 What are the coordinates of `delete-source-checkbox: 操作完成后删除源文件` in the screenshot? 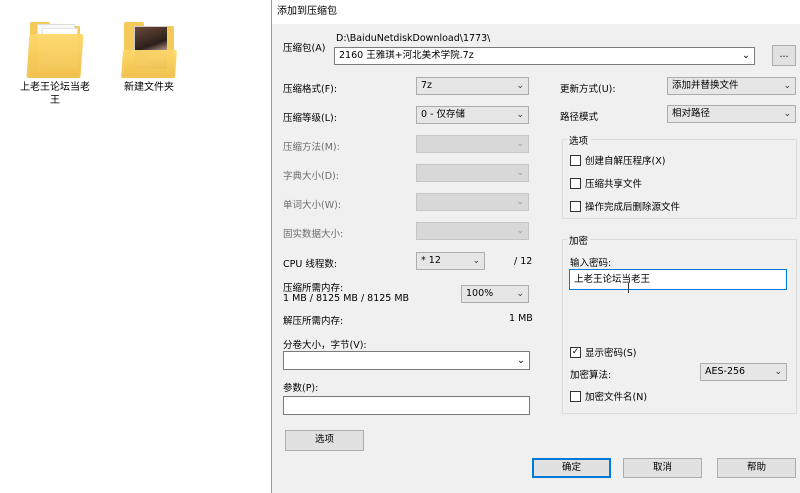 It's located at (625, 206).